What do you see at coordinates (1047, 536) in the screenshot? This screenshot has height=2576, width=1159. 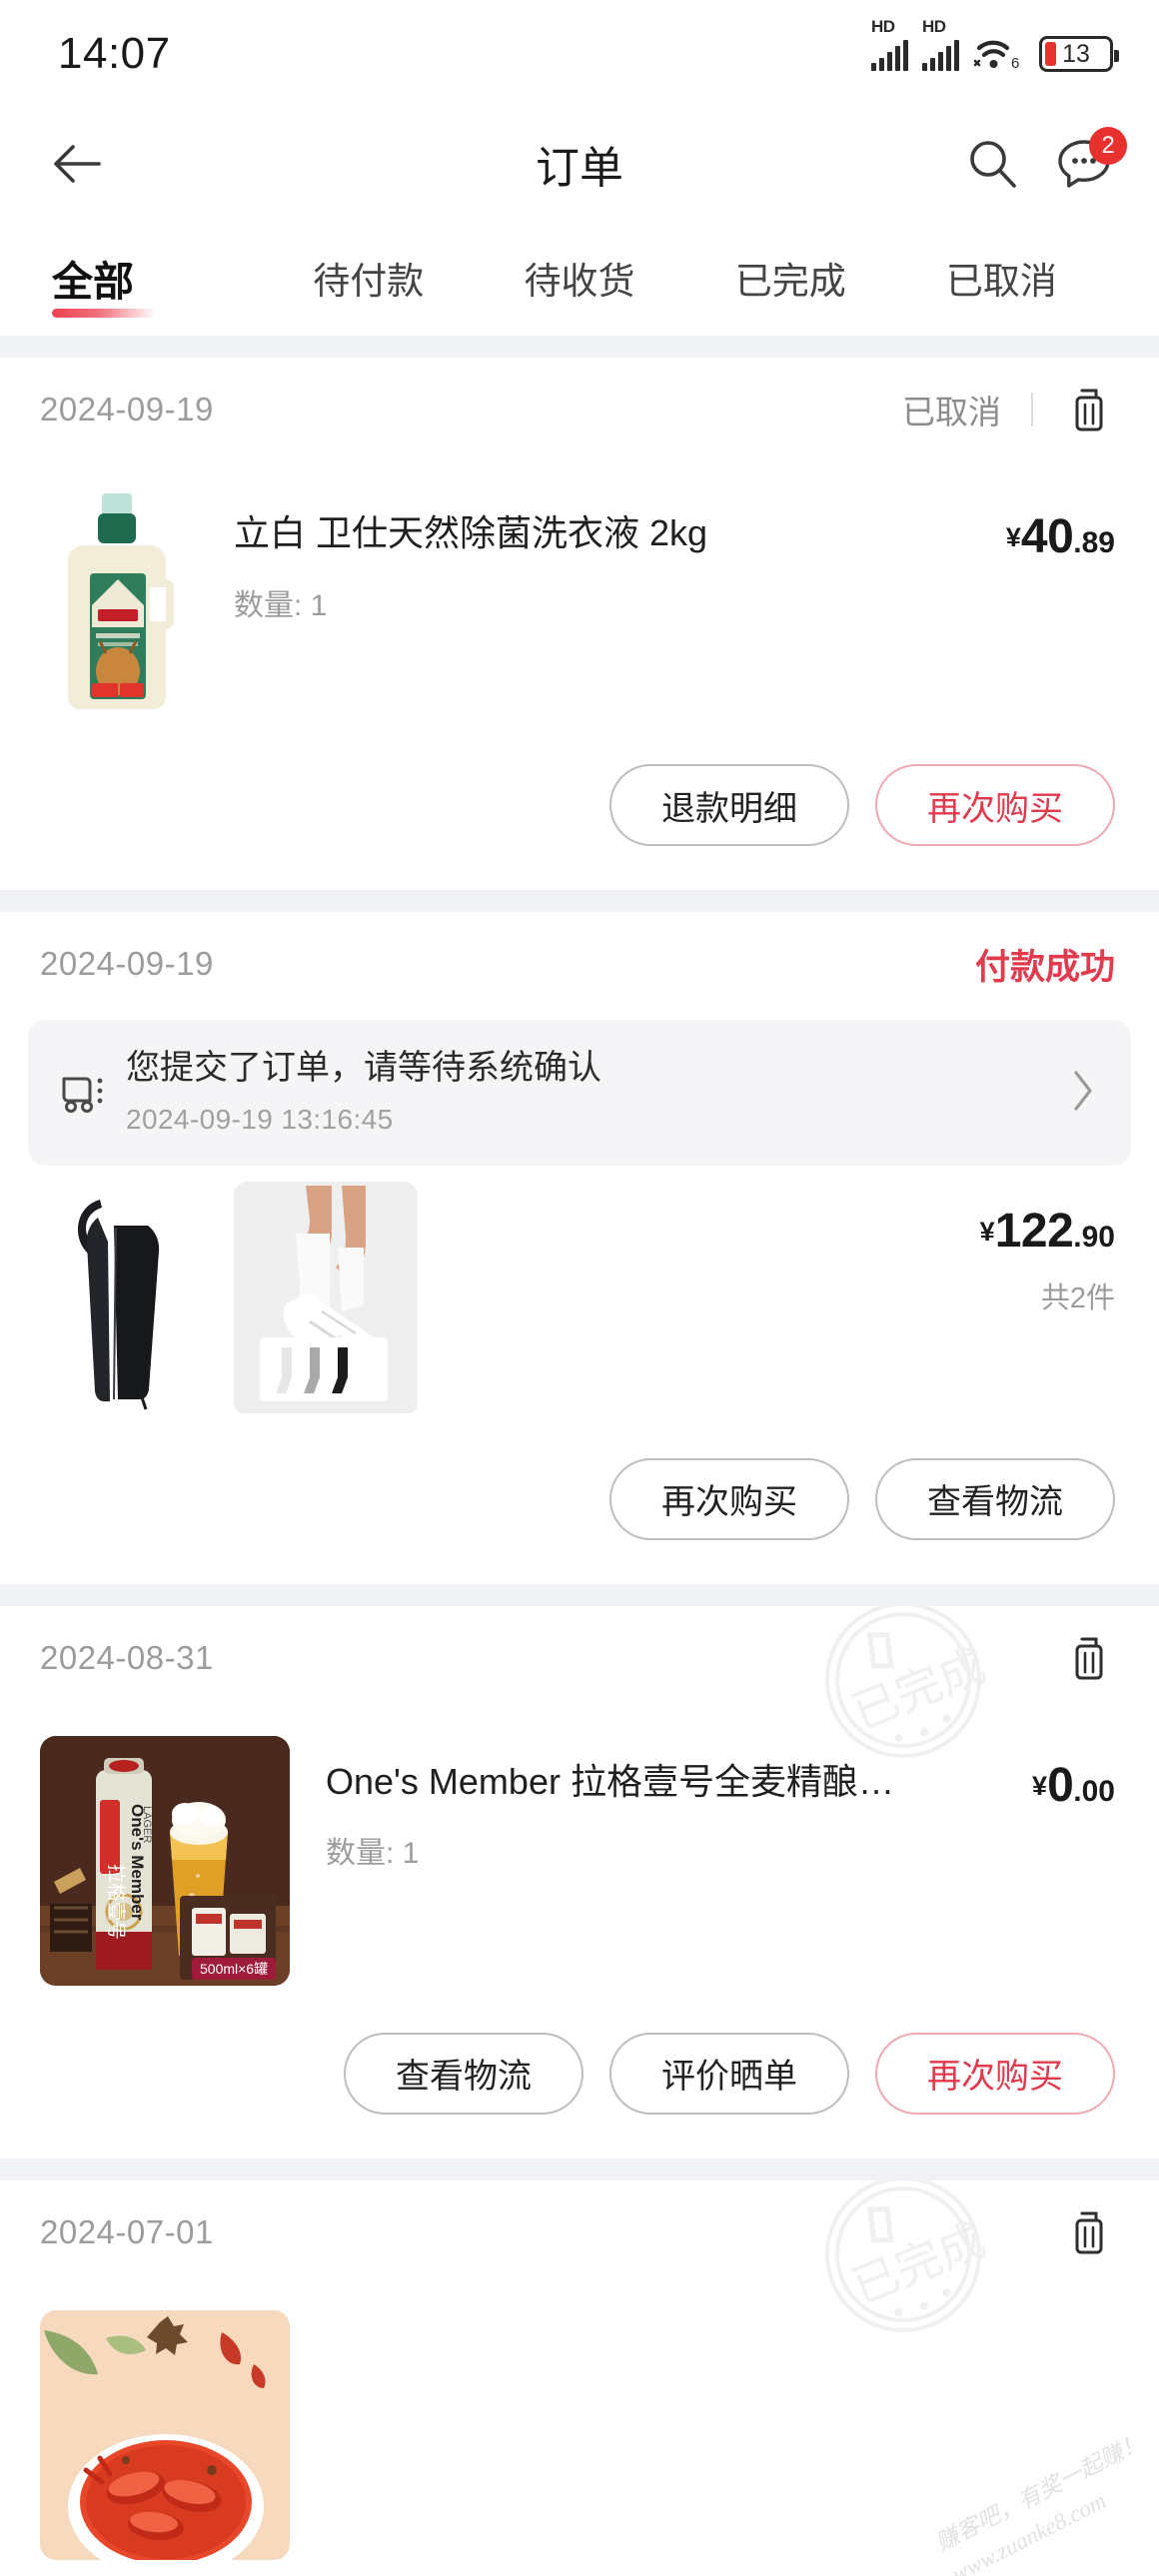 I see `price-integer: 40` at bounding box center [1047, 536].